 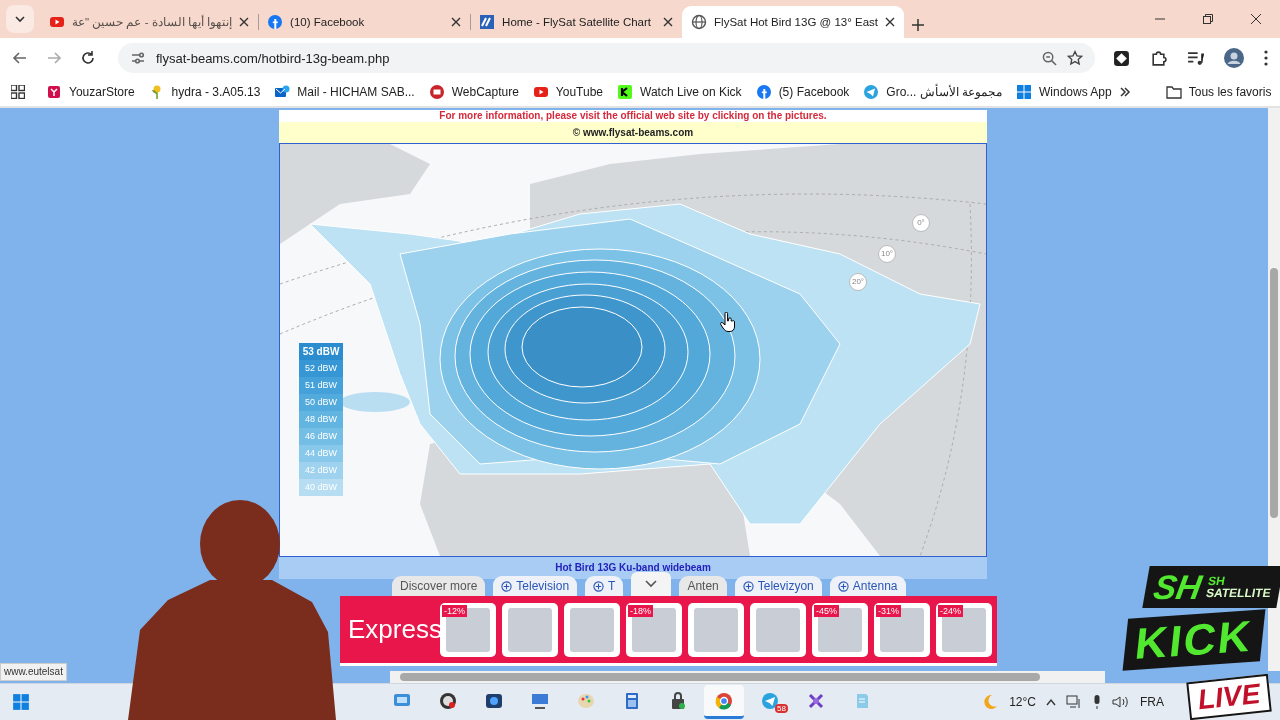 I want to click on discount-badge: -24%, so click(x=950, y=610).